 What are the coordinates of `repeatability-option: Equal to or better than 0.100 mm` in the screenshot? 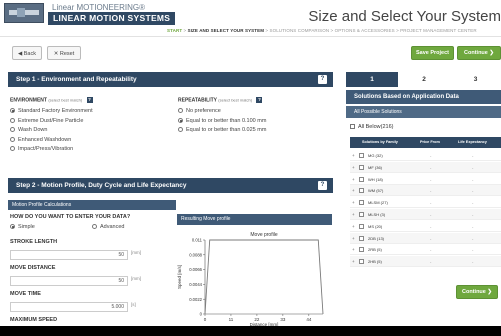 It's located at (222, 121).